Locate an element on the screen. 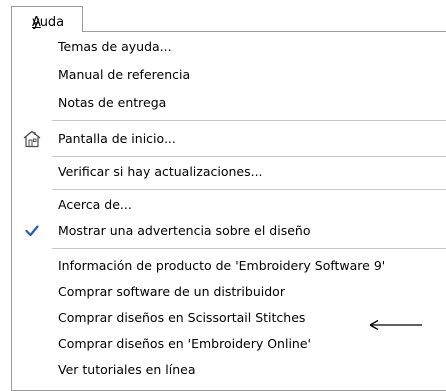 The width and height of the screenshot is (446, 391). menu-item-notas-de-entrega: Notas de entrega is located at coordinates (229, 103).